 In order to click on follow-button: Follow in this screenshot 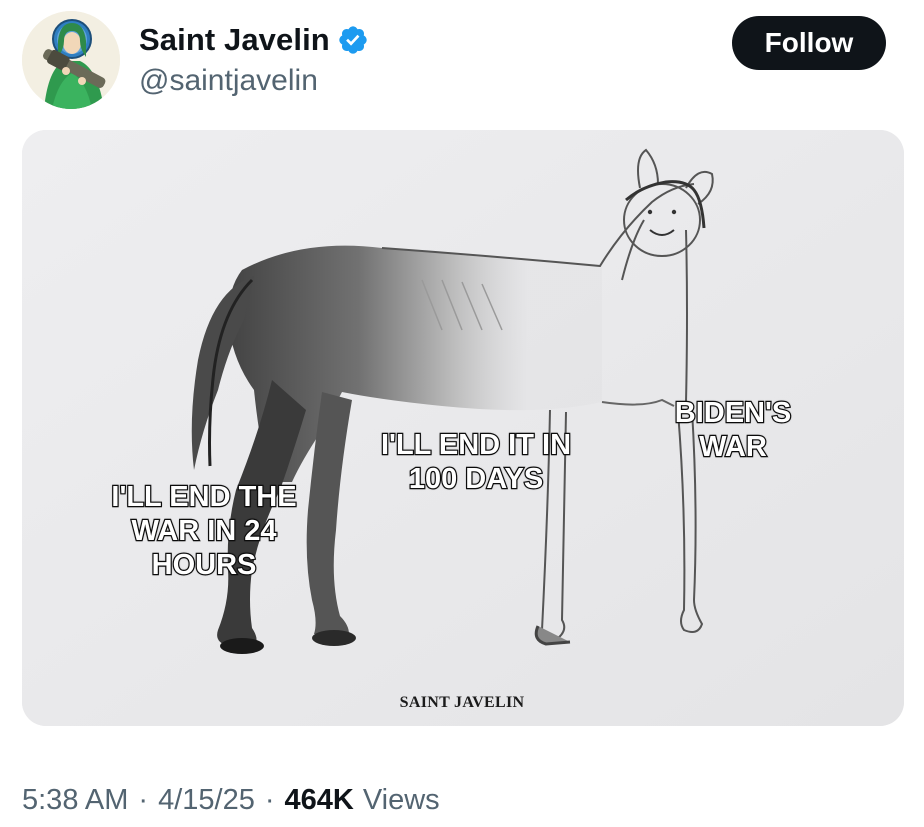, I will do `click(809, 43)`.